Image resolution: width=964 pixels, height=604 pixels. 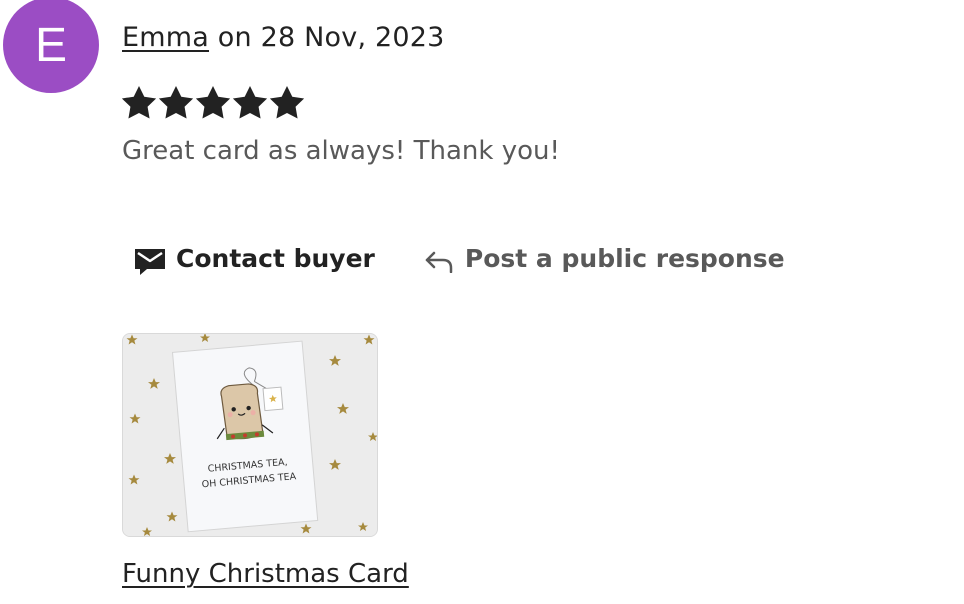 I want to click on star-rating, so click(x=213, y=104).